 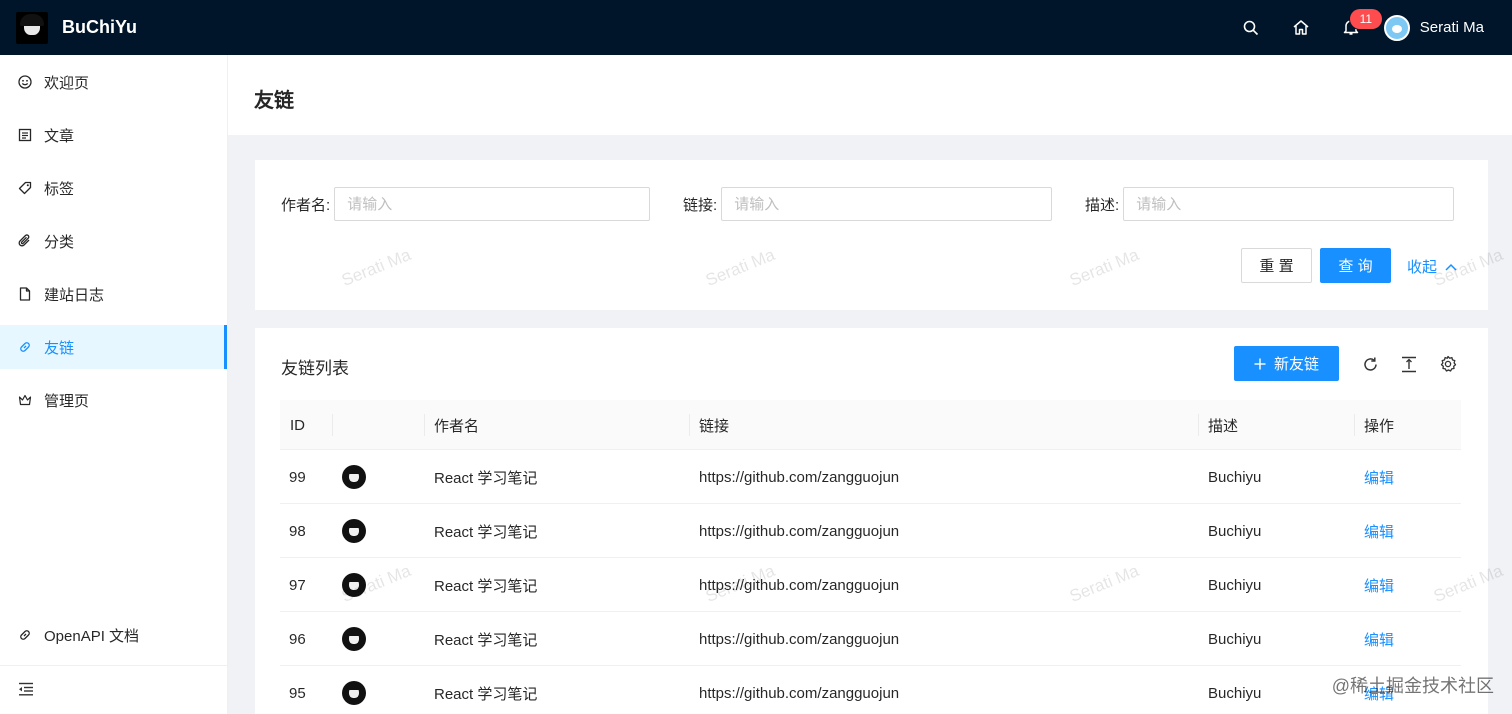 What do you see at coordinates (274, 101) in the screenshot?
I see `page-title: 友链` at bounding box center [274, 101].